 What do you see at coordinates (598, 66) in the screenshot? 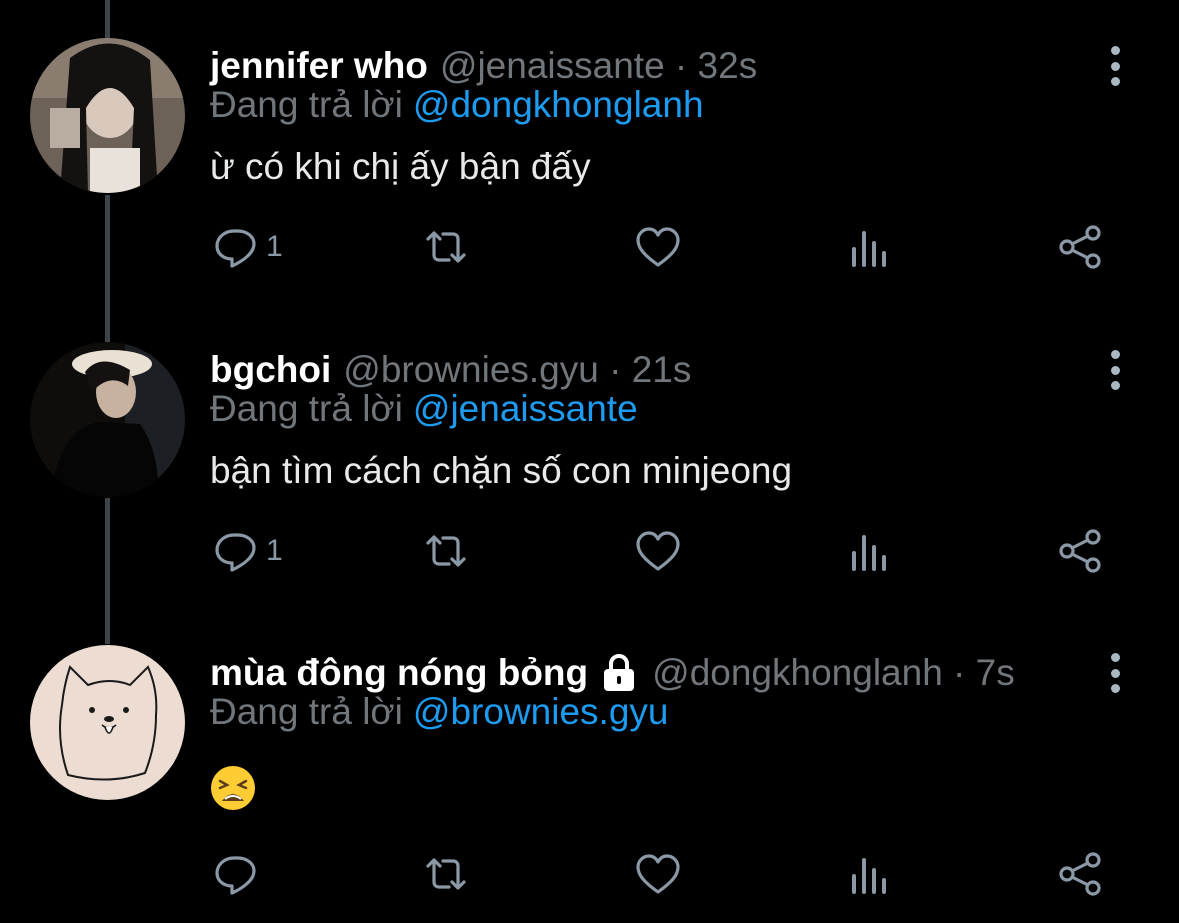
I see `handle-timestamp: @jenaissante · 32s` at bounding box center [598, 66].